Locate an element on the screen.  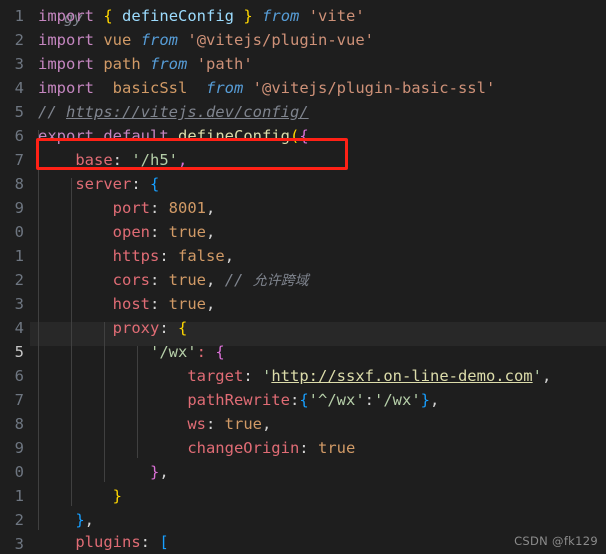
line-number-current: 5 is located at coordinates (19, 352).